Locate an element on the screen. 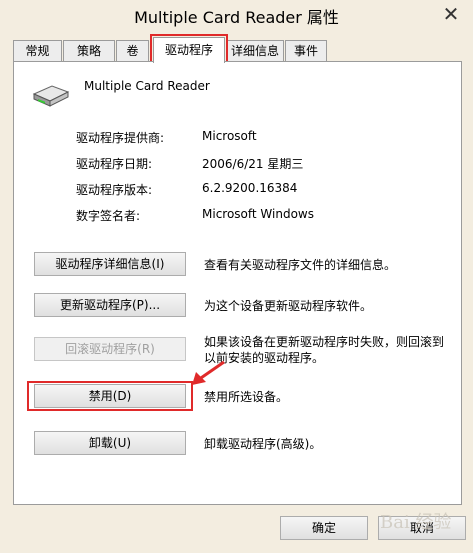 The width and height of the screenshot is (473, 553). close-icon: ✕ is located at coordinates (451, 14).